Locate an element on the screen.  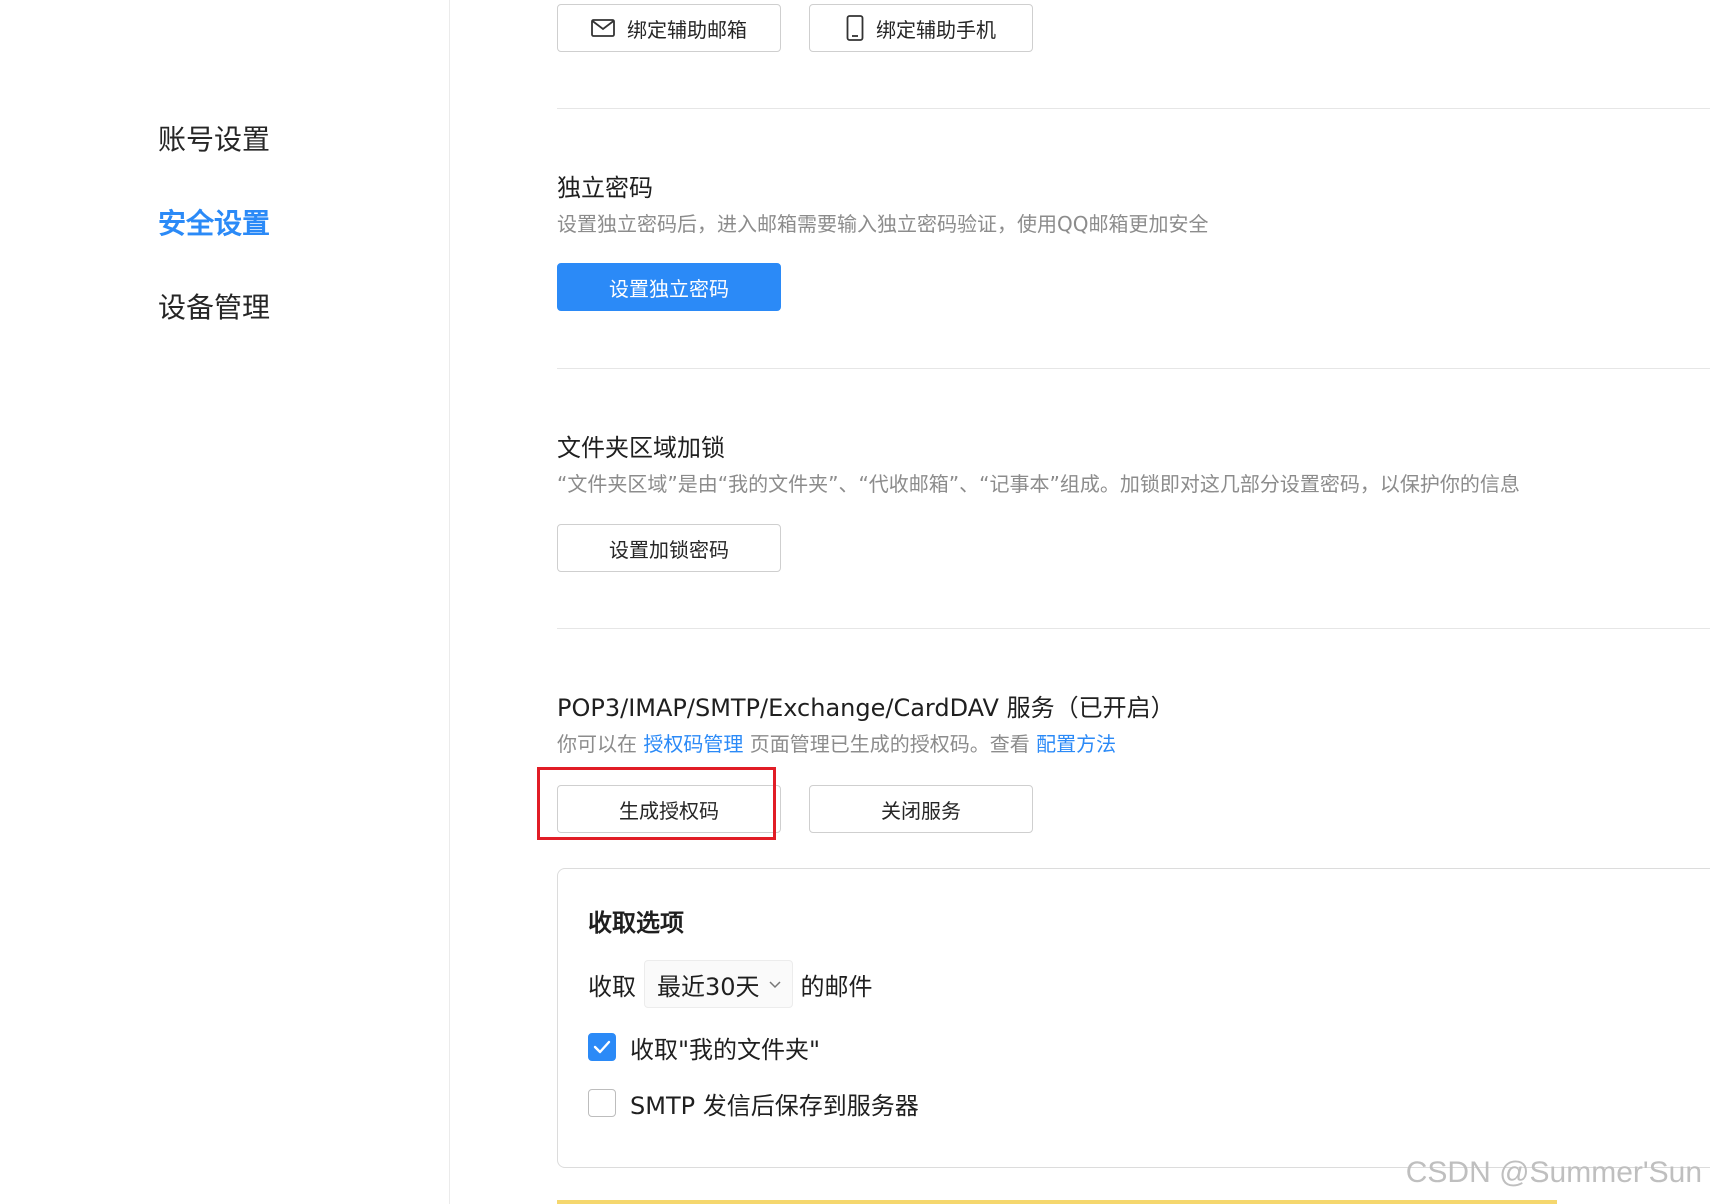
fetch-suffix-label: 的邮件 is located at coordinates (836, 986).